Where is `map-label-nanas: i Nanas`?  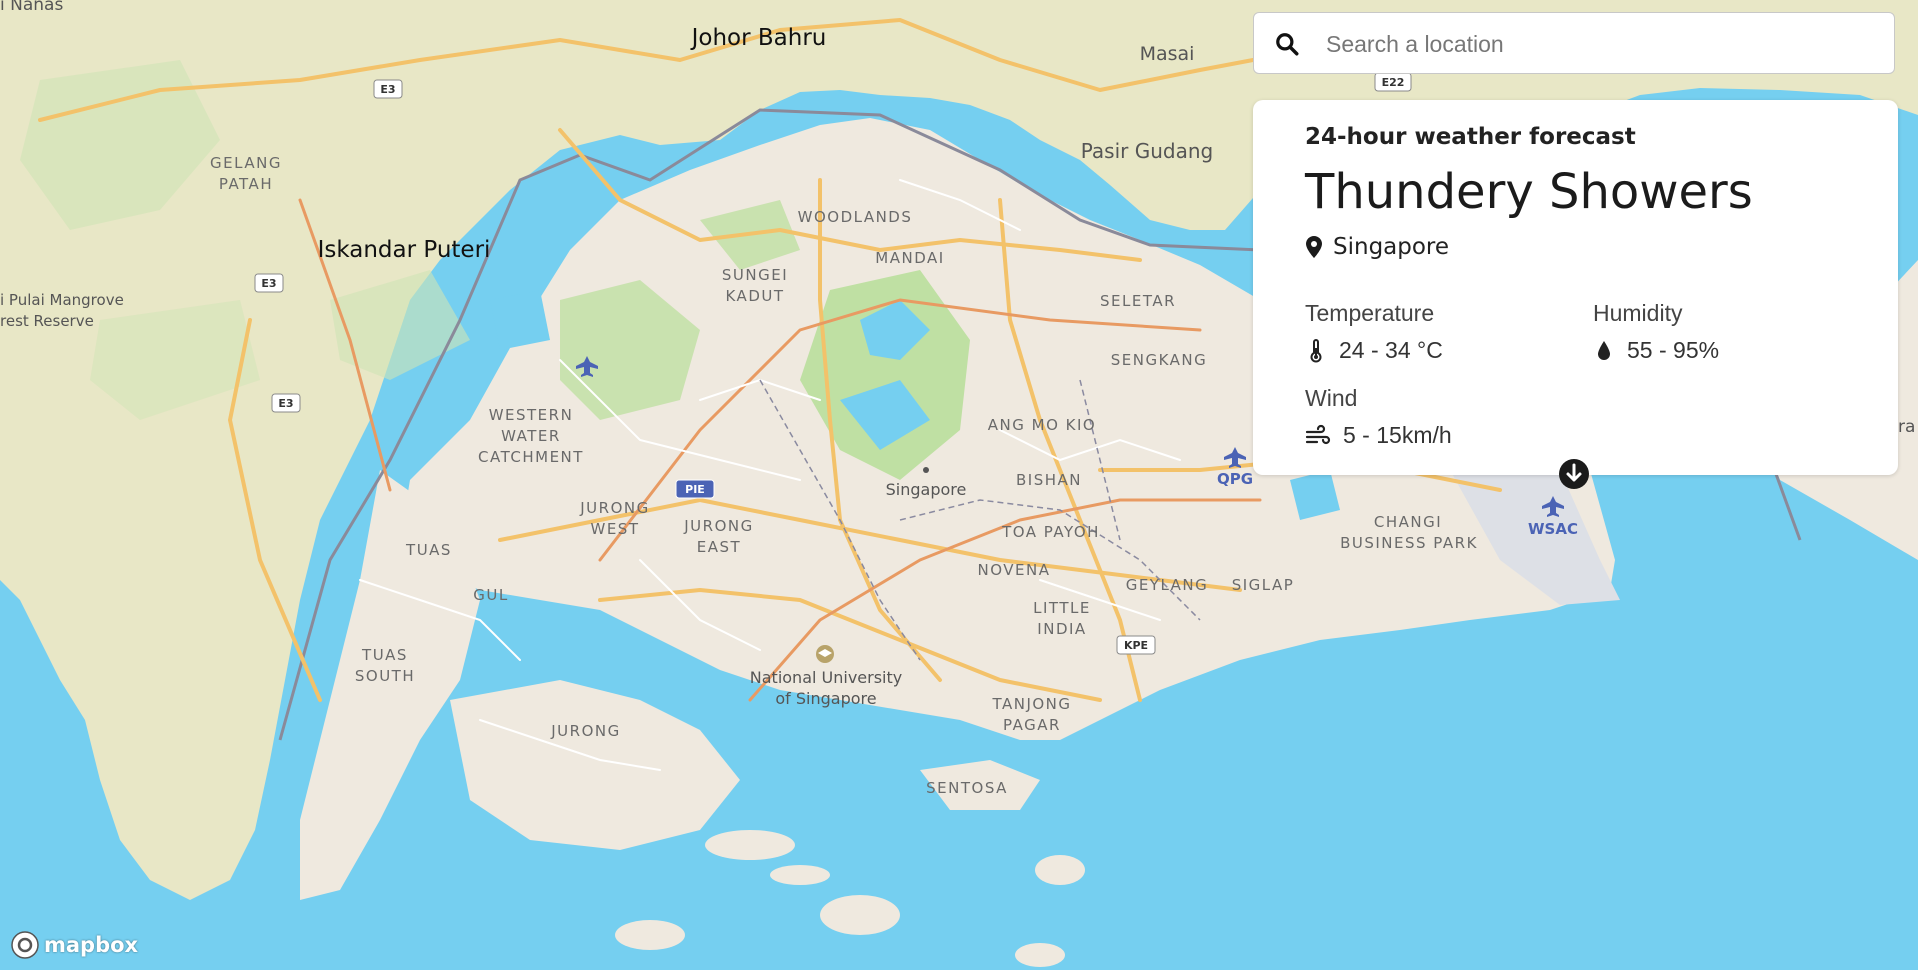 map-label-nanas: i Nanas is located at coordinates (31, 7).